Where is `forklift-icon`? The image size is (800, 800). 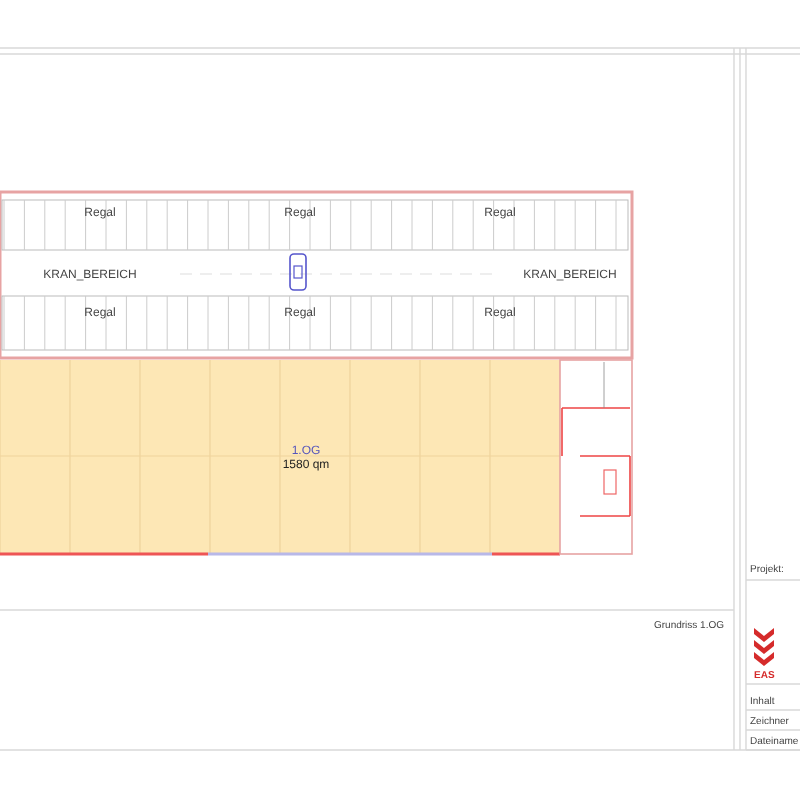
forklift-icon is located at coordinates (298, 272).